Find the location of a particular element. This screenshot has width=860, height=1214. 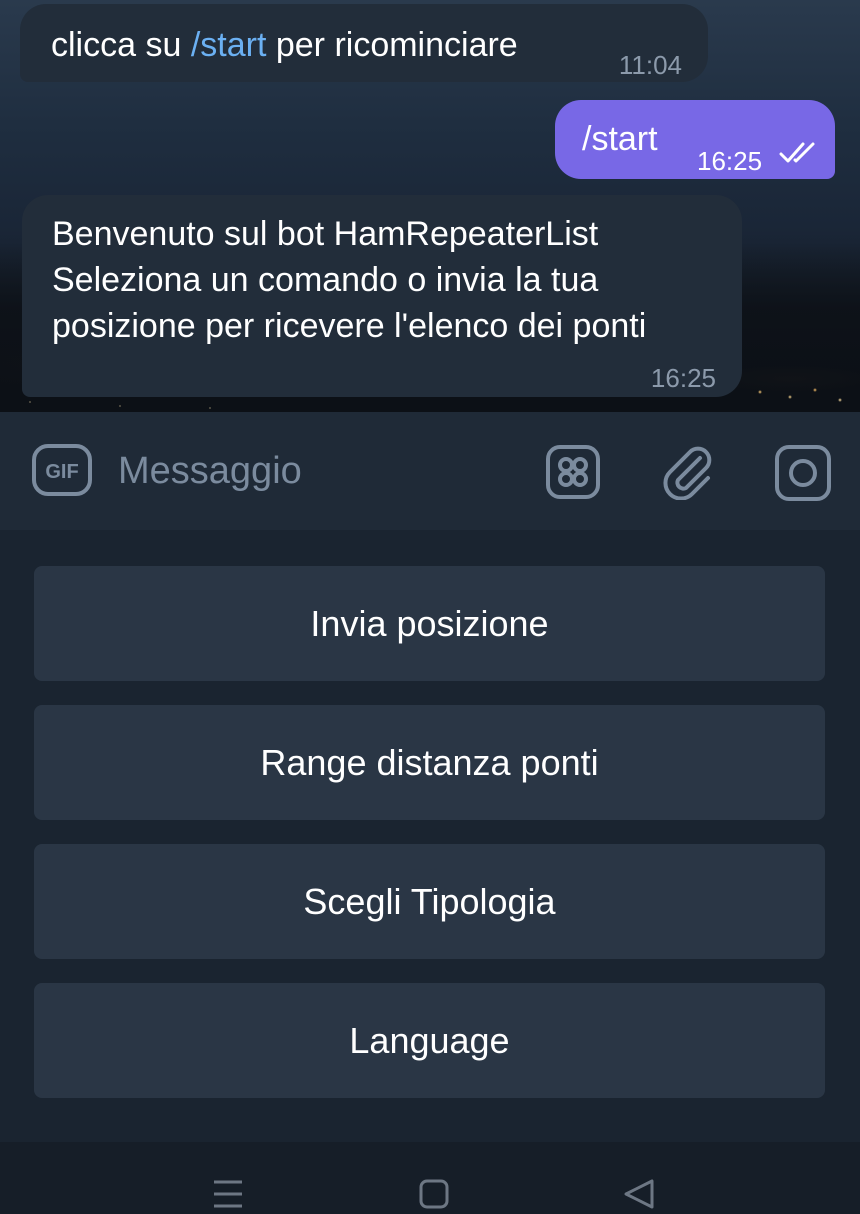

message-input: Messaggio is located at coordinates (210, 471).